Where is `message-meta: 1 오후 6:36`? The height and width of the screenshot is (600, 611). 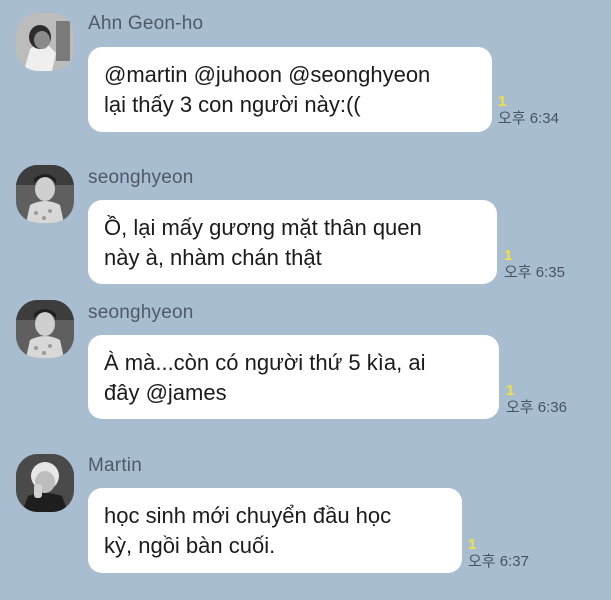
message-meta: 1 오후 6:36 is located at coordinates (536, 400).